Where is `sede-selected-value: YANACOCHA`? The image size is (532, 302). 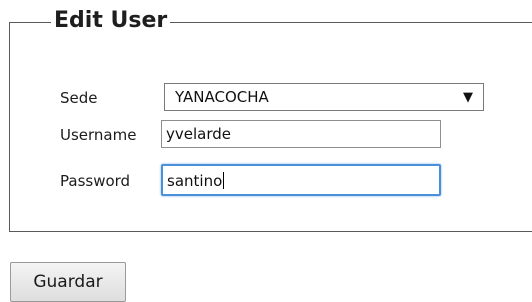 sede-selected-value: YANACOCHA is located at coordinates (222, 97).